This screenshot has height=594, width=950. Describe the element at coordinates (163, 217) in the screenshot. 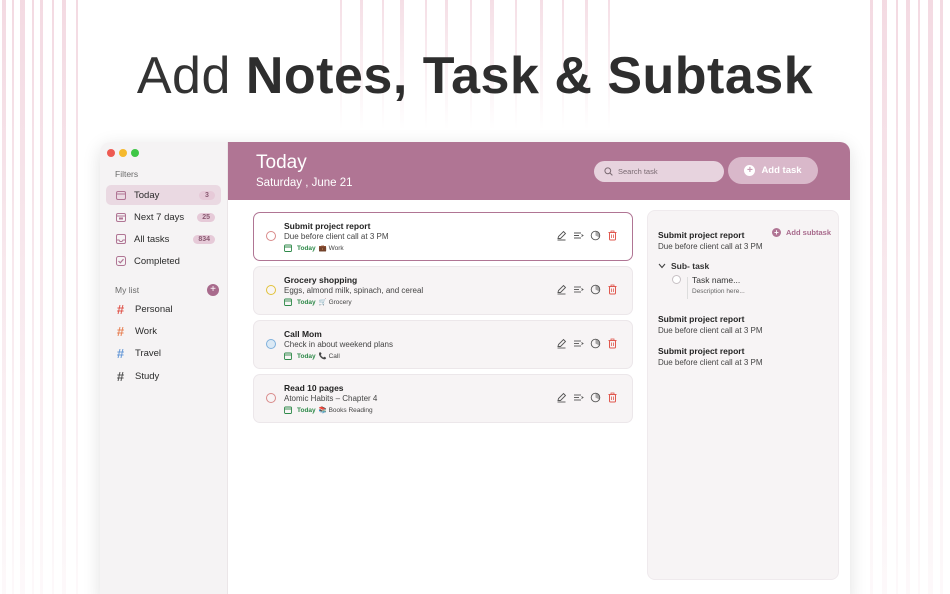

I see `sidebar-item-next-7-days: Next 7 days 25` at that location.